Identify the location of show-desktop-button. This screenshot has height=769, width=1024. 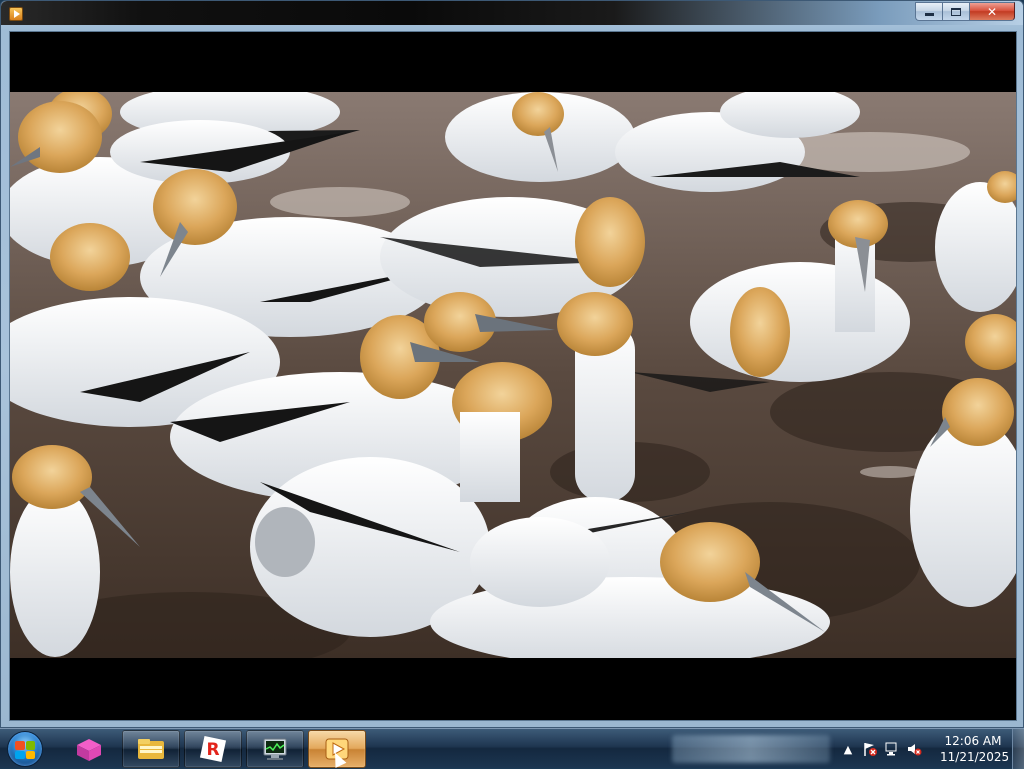
(1018, 749).